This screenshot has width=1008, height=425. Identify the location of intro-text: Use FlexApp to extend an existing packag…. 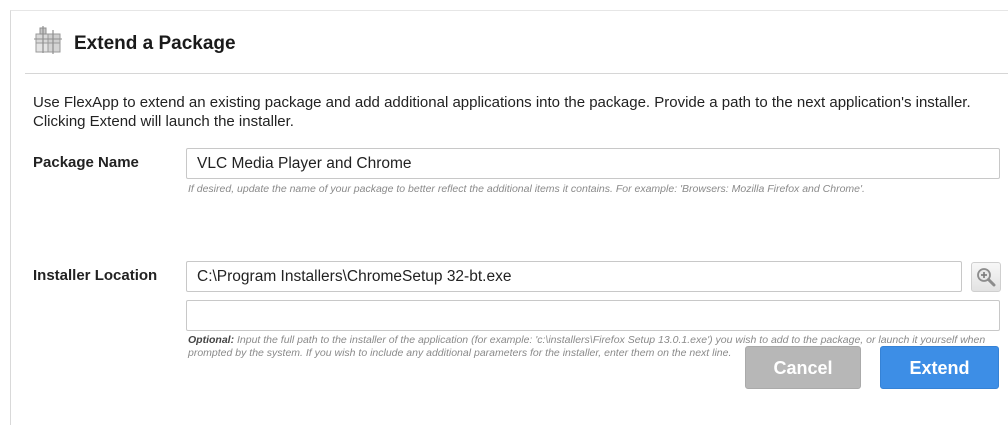
(502, 112).